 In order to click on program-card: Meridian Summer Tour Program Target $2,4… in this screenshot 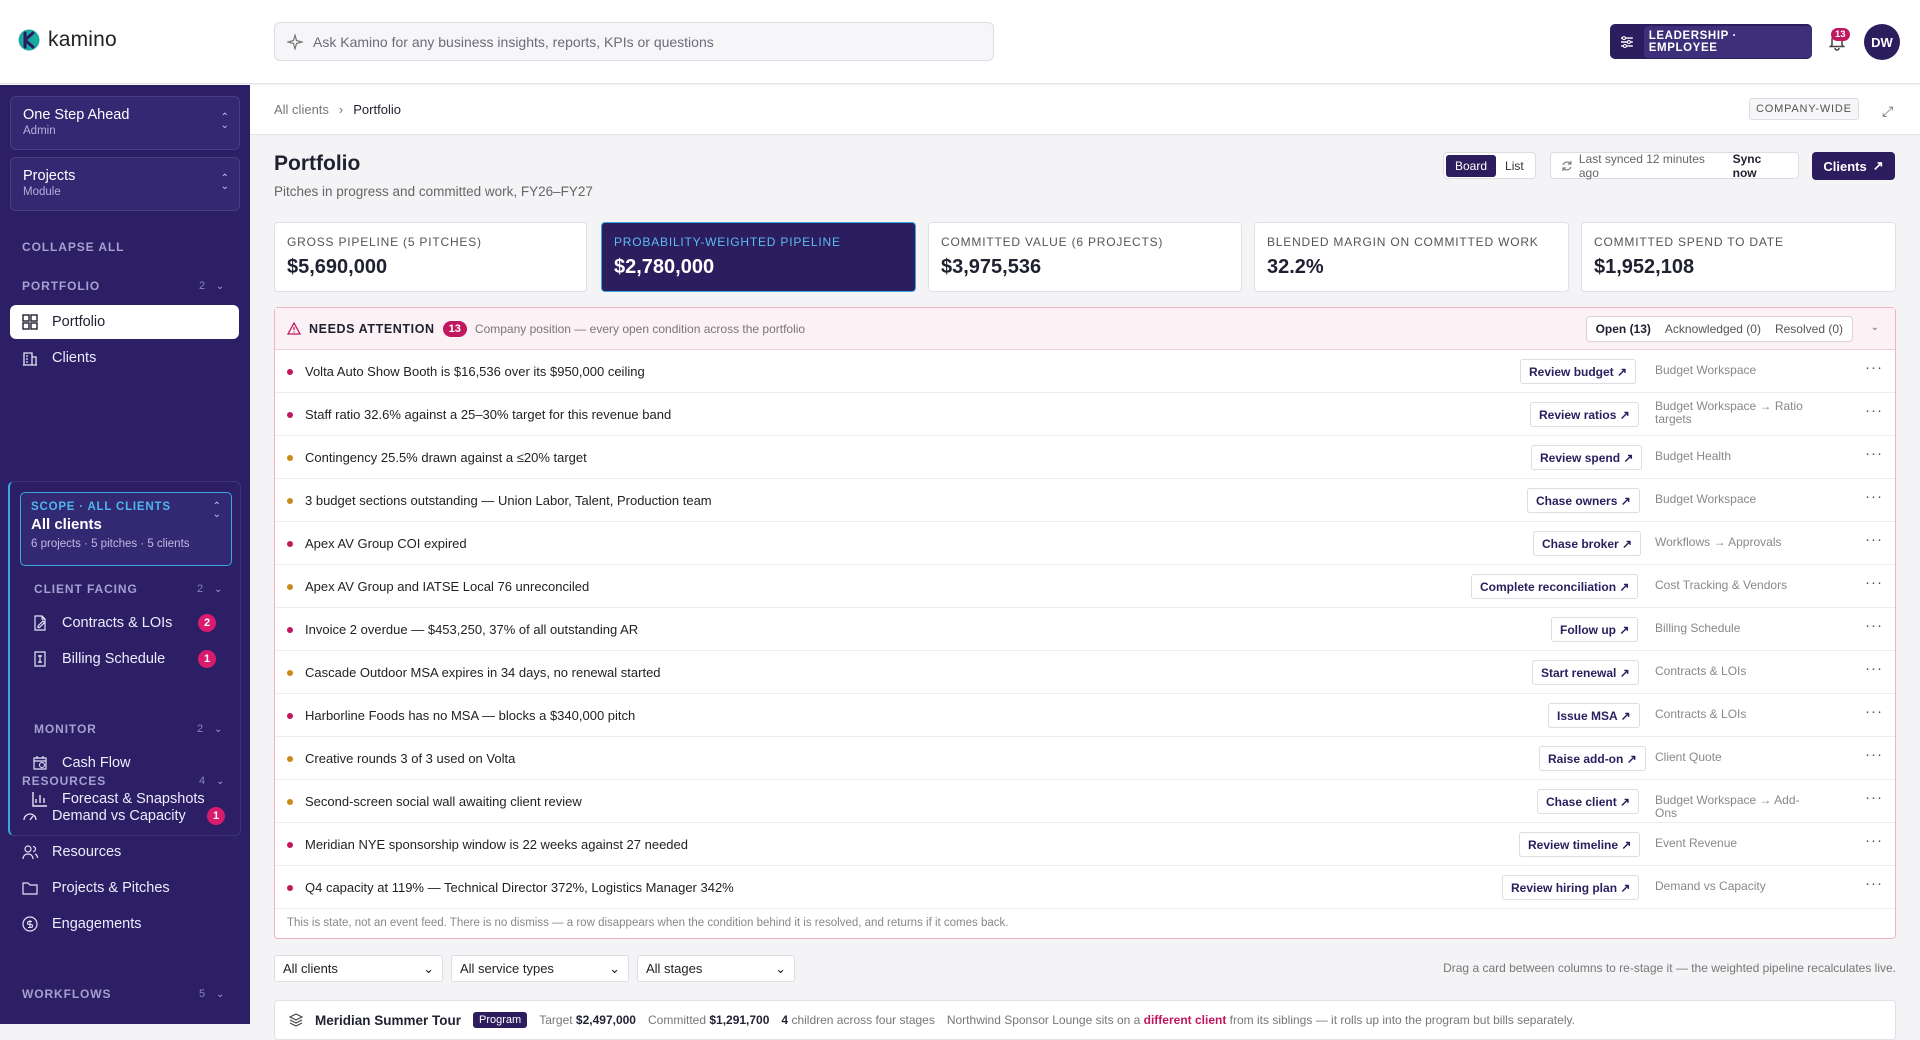, I will do `click(1085, 1020)`.